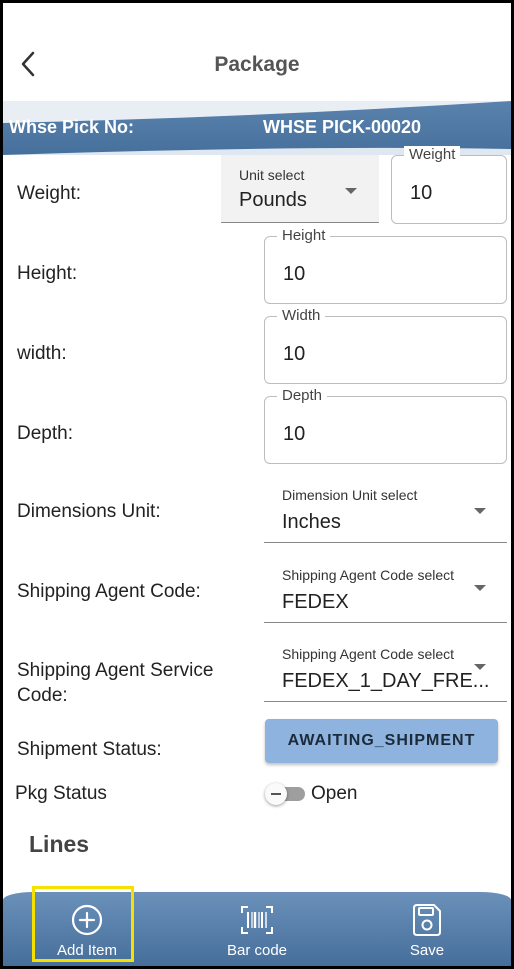  Describe the element at coordinates (273, 200) in the screenshot. I see `weight-unit-select-value: Pounds` at that location.